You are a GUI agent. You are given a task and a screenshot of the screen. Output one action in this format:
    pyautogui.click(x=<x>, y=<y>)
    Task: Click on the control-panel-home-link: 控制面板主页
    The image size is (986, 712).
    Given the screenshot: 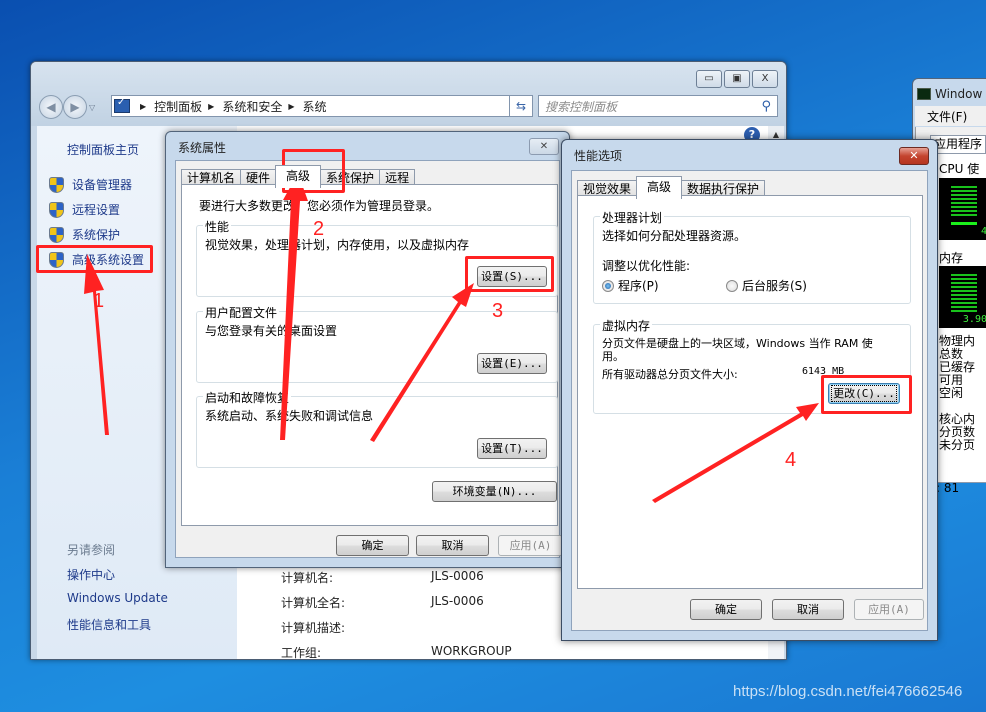 What is the action you would take?
    pyautogui.click(x=103, y=149)
    